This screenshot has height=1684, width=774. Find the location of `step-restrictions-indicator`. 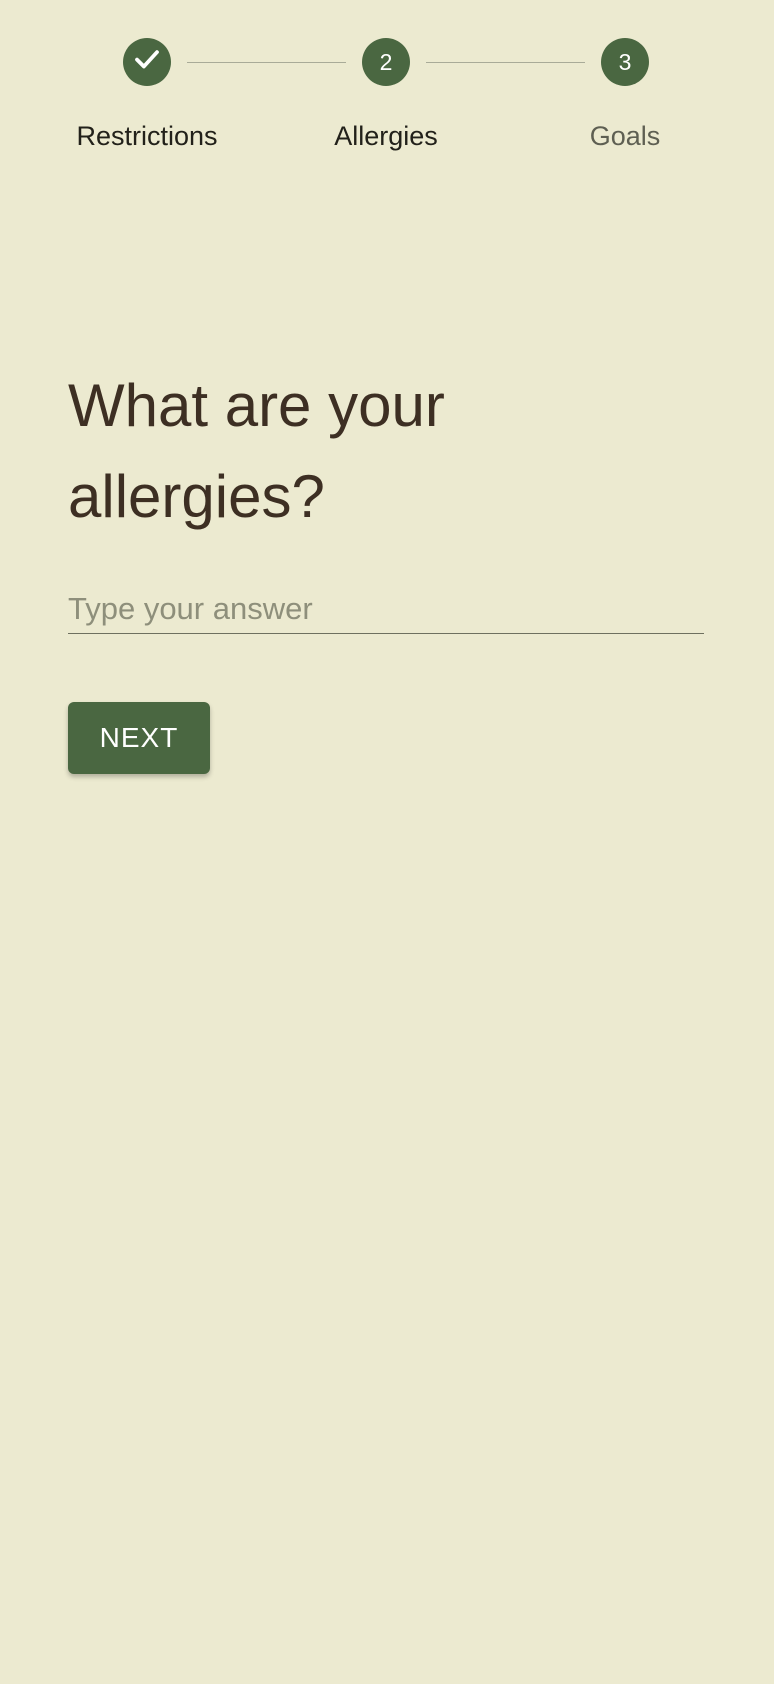

step-restrictions-indicator is located at coordinates (147, 62).